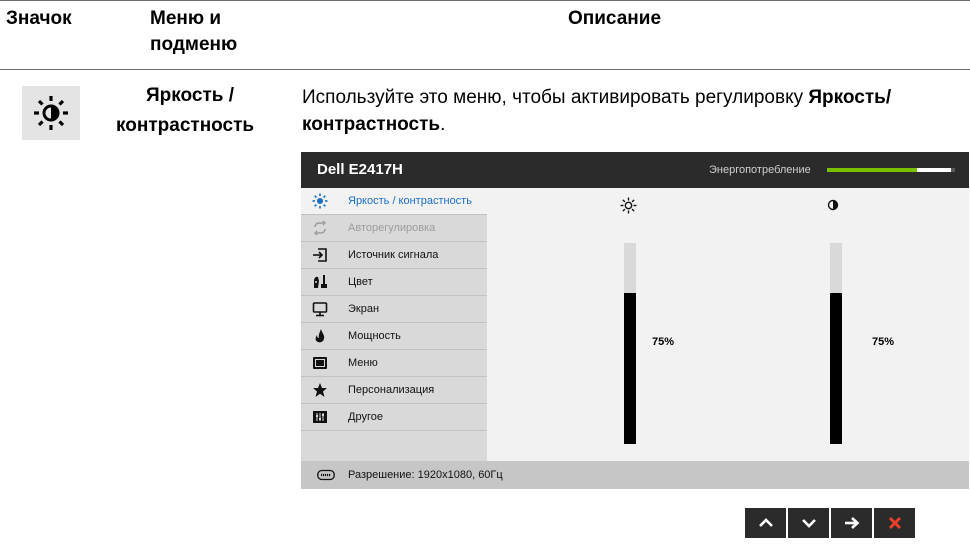  I want to click on up-icon, so click(765, 522).